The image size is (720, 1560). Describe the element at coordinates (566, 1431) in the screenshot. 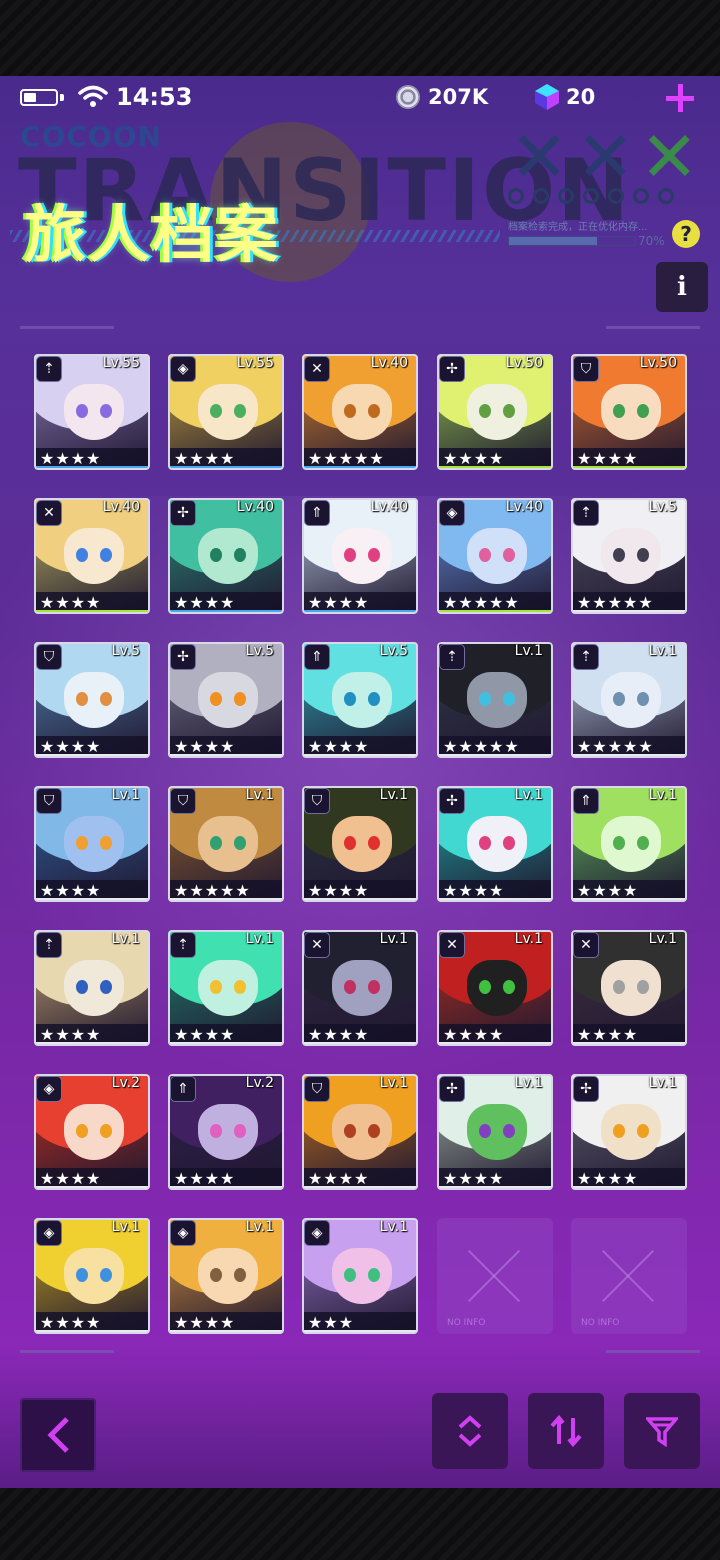

I see `swap-sort-button` at that location.